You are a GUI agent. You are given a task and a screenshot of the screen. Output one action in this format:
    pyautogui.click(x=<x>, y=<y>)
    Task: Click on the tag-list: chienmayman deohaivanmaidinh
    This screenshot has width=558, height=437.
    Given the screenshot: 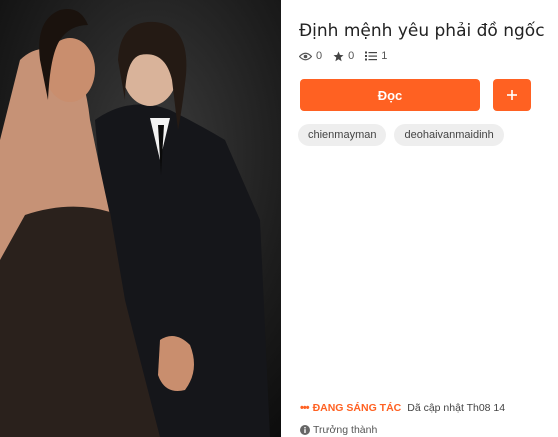 What is the action you would take?
    pyautogui.click(x=405, y=135)
    